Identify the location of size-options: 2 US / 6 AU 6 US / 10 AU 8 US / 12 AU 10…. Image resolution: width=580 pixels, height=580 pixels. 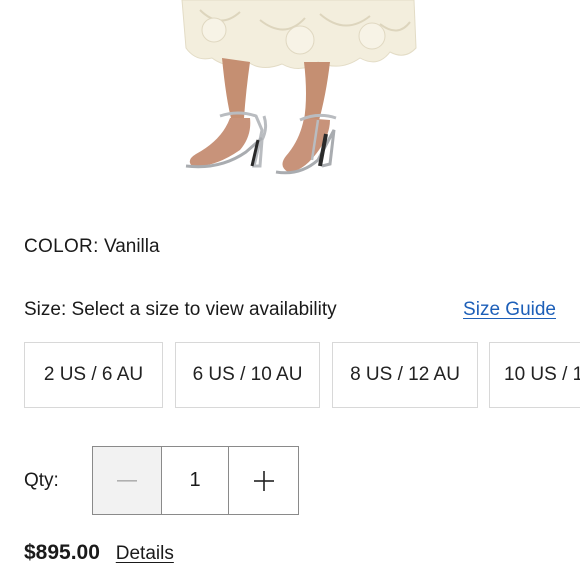
(302, 376).